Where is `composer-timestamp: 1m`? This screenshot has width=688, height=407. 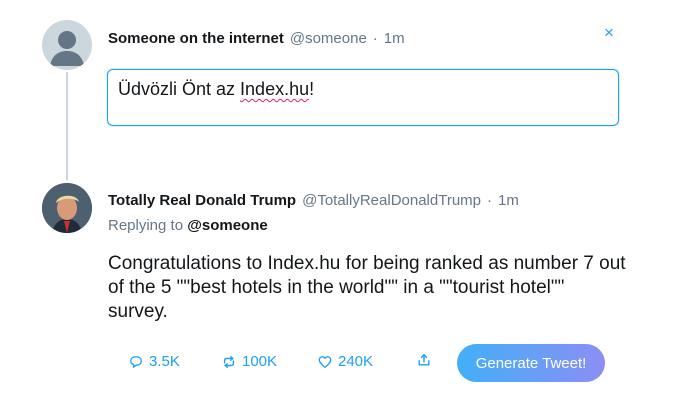 composer-timestamp: 1m is located at coordinates (394, 38).